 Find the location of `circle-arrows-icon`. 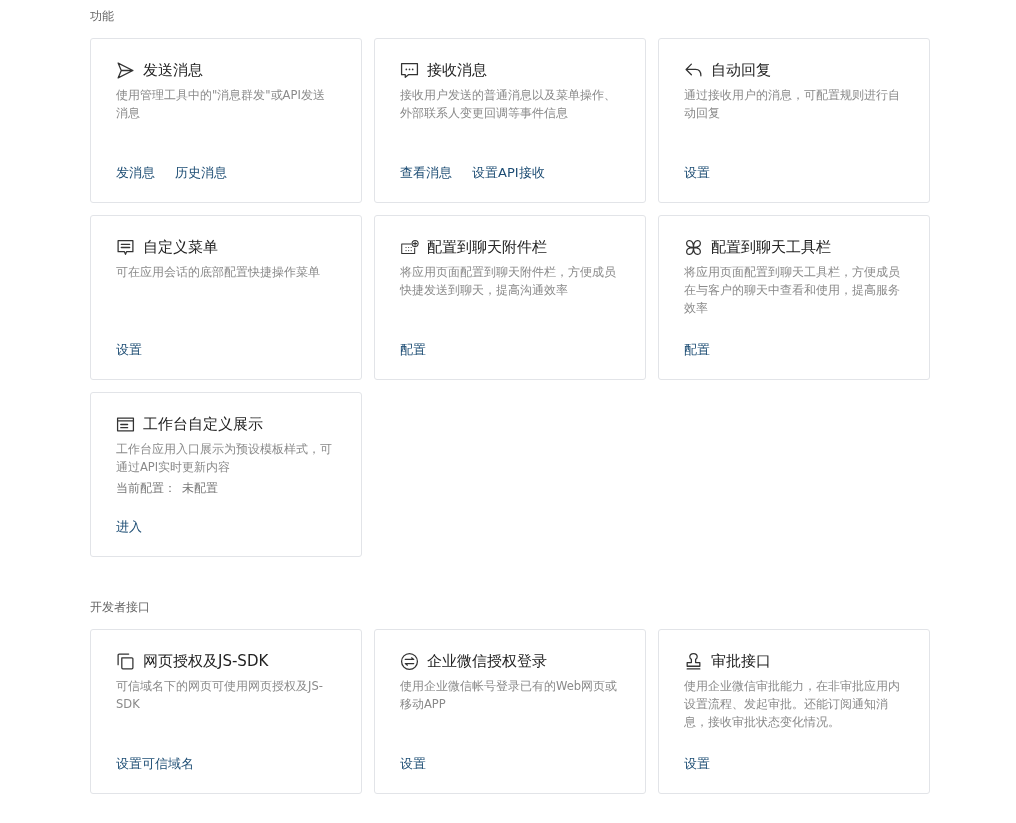

circle-arrows-icon is located at coordinates (409, 661).